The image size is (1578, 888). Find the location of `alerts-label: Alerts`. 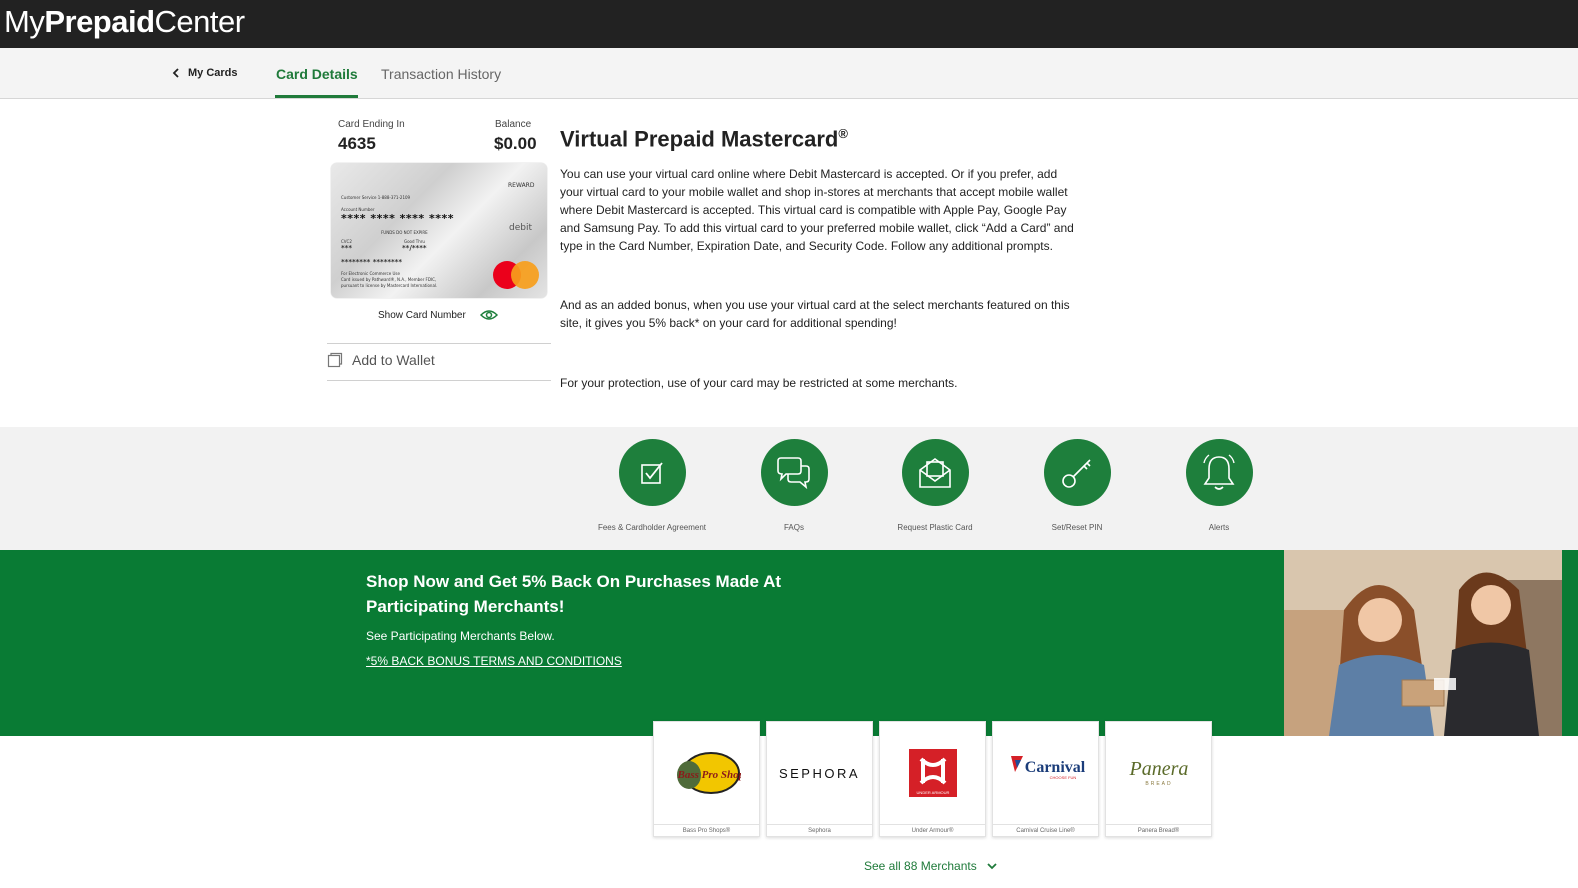

alerts-label: Alerts is located at coordinates (1219, 527).